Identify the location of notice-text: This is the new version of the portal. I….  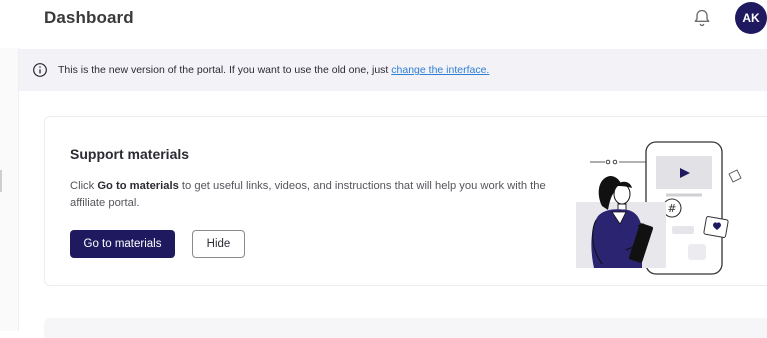
(273, 70).